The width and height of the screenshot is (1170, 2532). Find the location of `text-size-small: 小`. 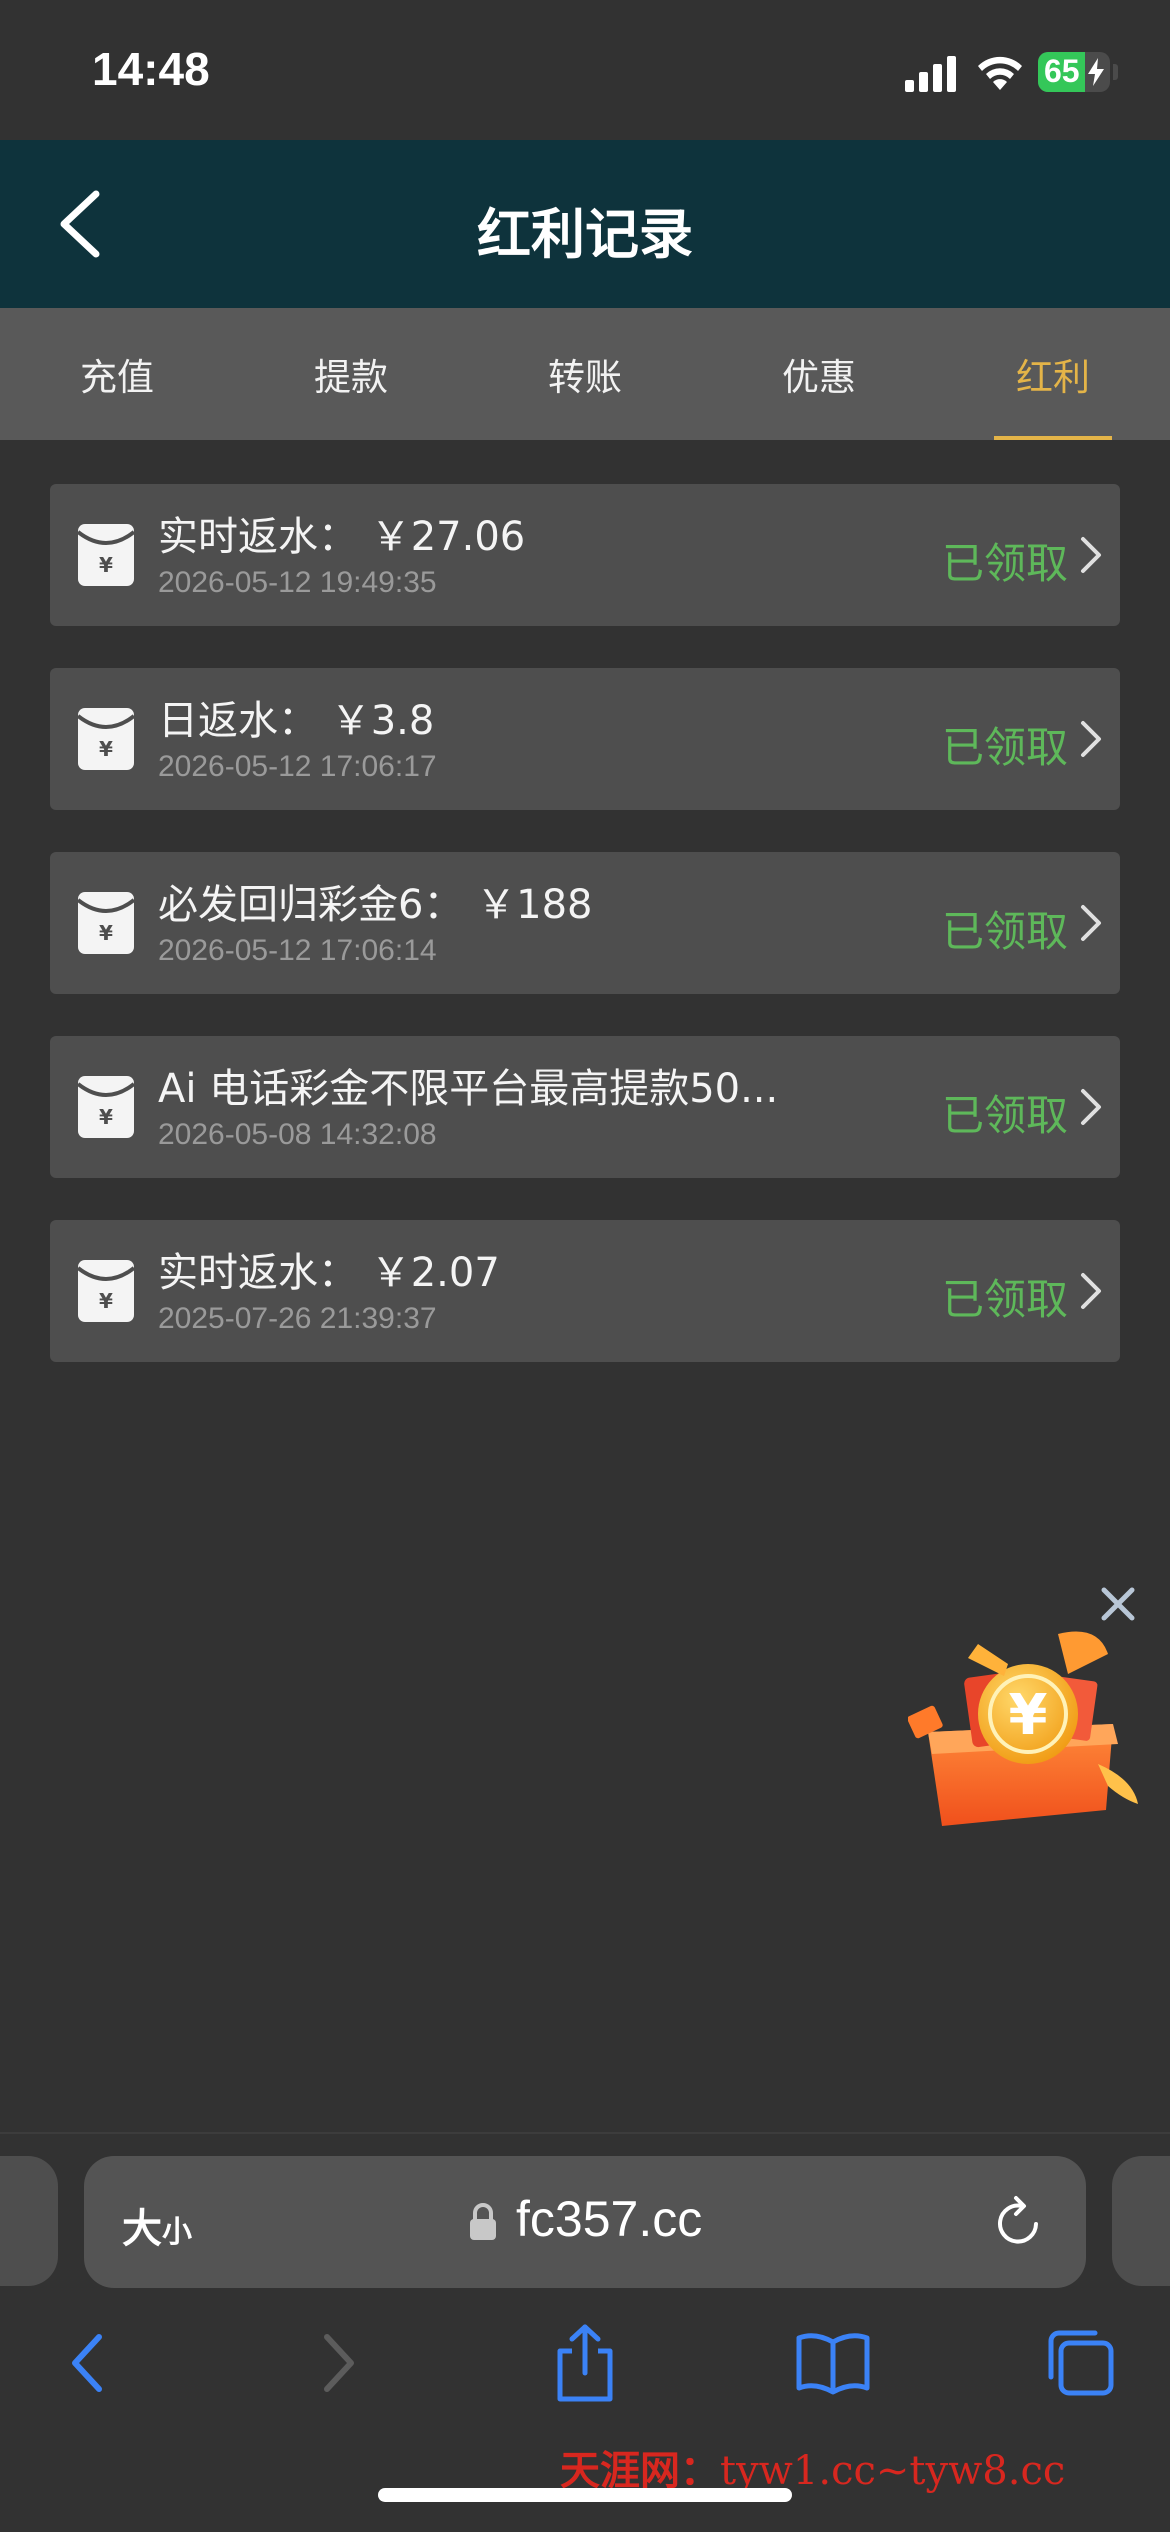

text-size-small: 小 is located at coordinates (177, 2232).